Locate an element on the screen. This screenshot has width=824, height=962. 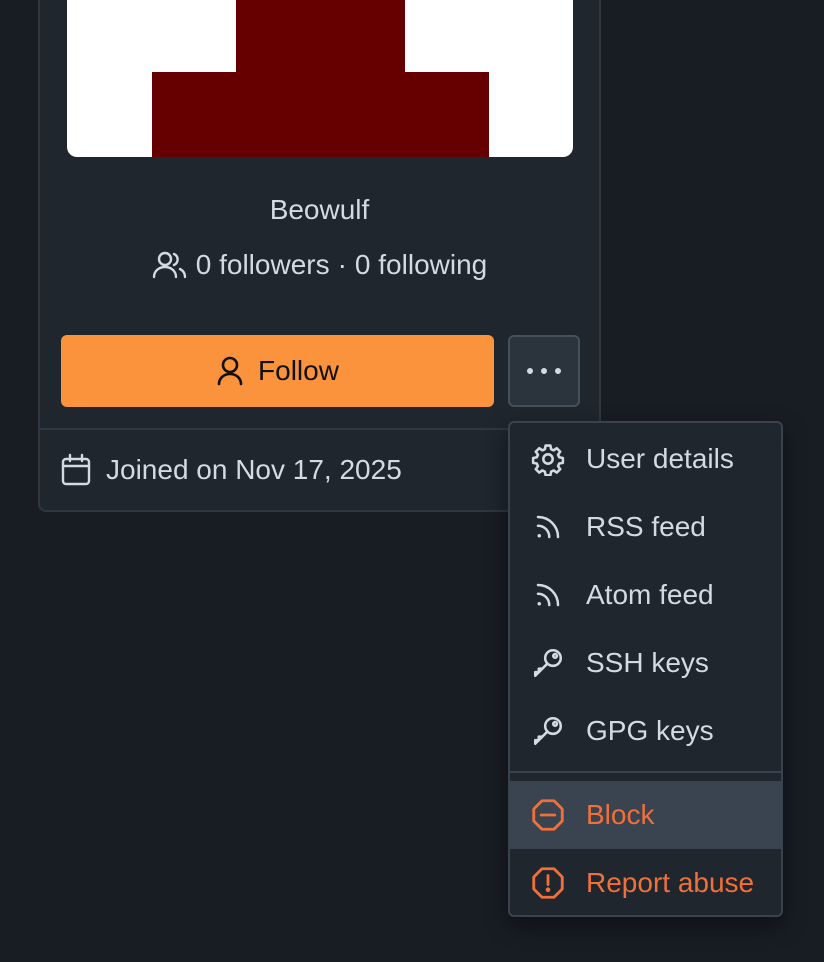
menu-divider is located at coordinates (645, 772).